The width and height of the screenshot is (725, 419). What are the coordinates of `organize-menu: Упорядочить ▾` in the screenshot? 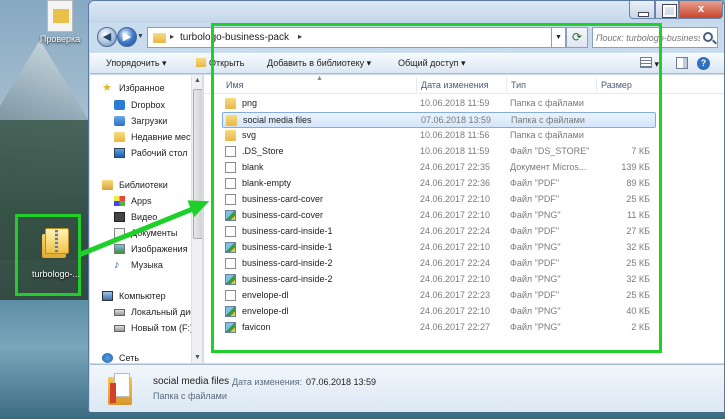 It's located at (136, 63).